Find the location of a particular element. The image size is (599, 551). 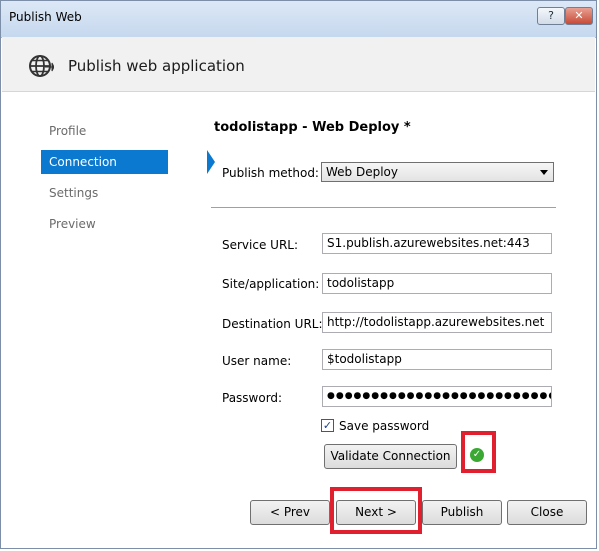

site-application-input: todolistapp is located at coordinates (437, 283).